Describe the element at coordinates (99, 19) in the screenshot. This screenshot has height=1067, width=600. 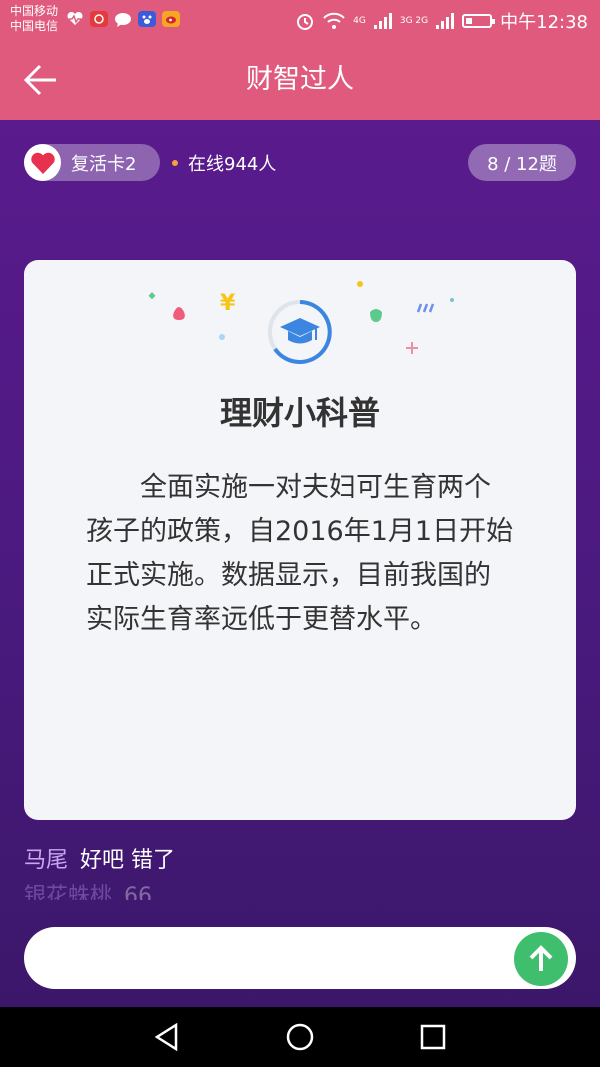
I see `unicom-icon` at that location.